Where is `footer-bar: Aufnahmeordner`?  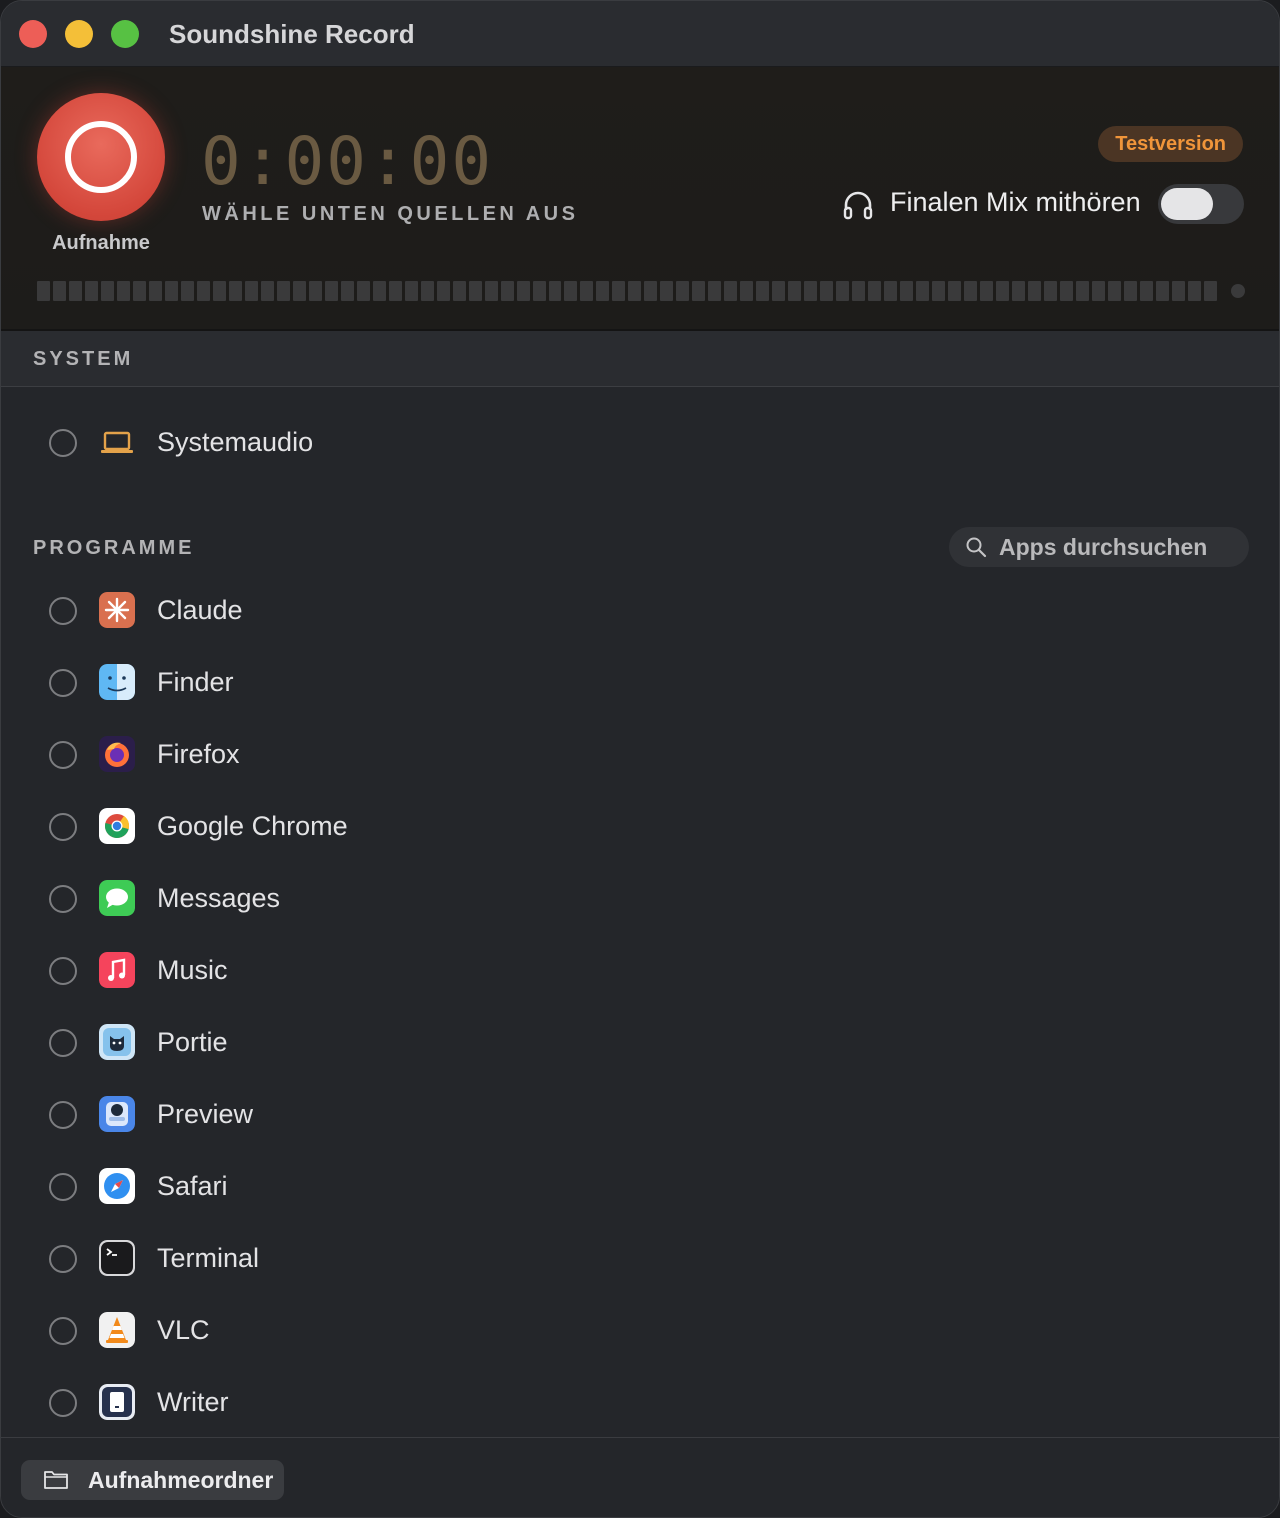
footer-bar: Aufnahmeordner is located at coordinates (640, 1477).